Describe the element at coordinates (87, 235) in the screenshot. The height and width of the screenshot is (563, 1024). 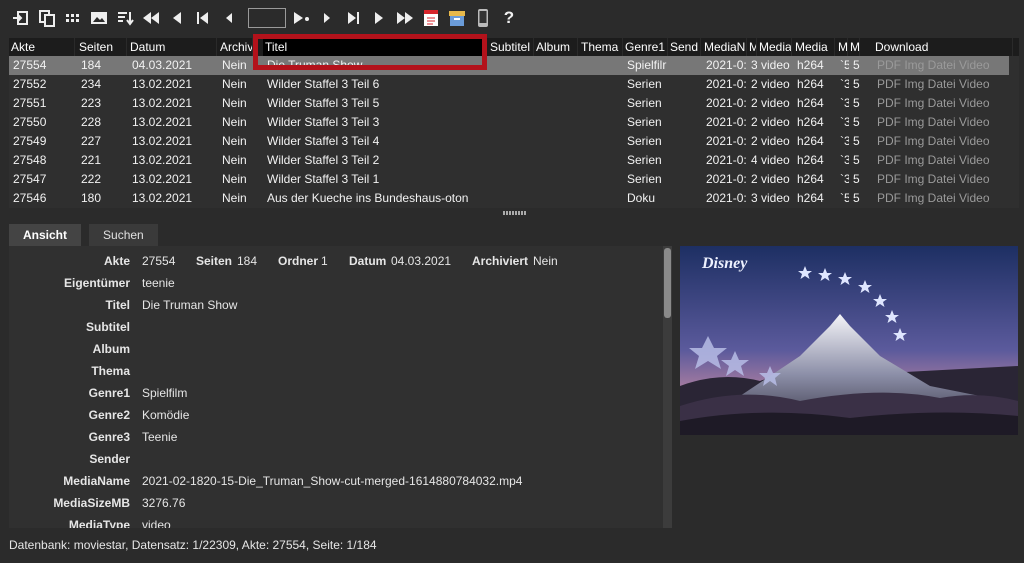
I see `tab-bar: Ansicht Suchen` at that location.